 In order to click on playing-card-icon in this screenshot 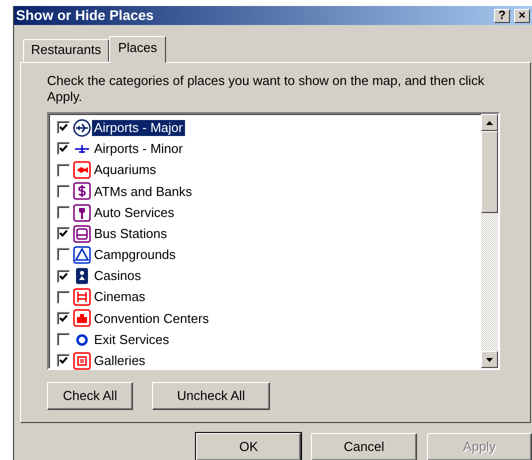, I will do `click(82, 276)`.